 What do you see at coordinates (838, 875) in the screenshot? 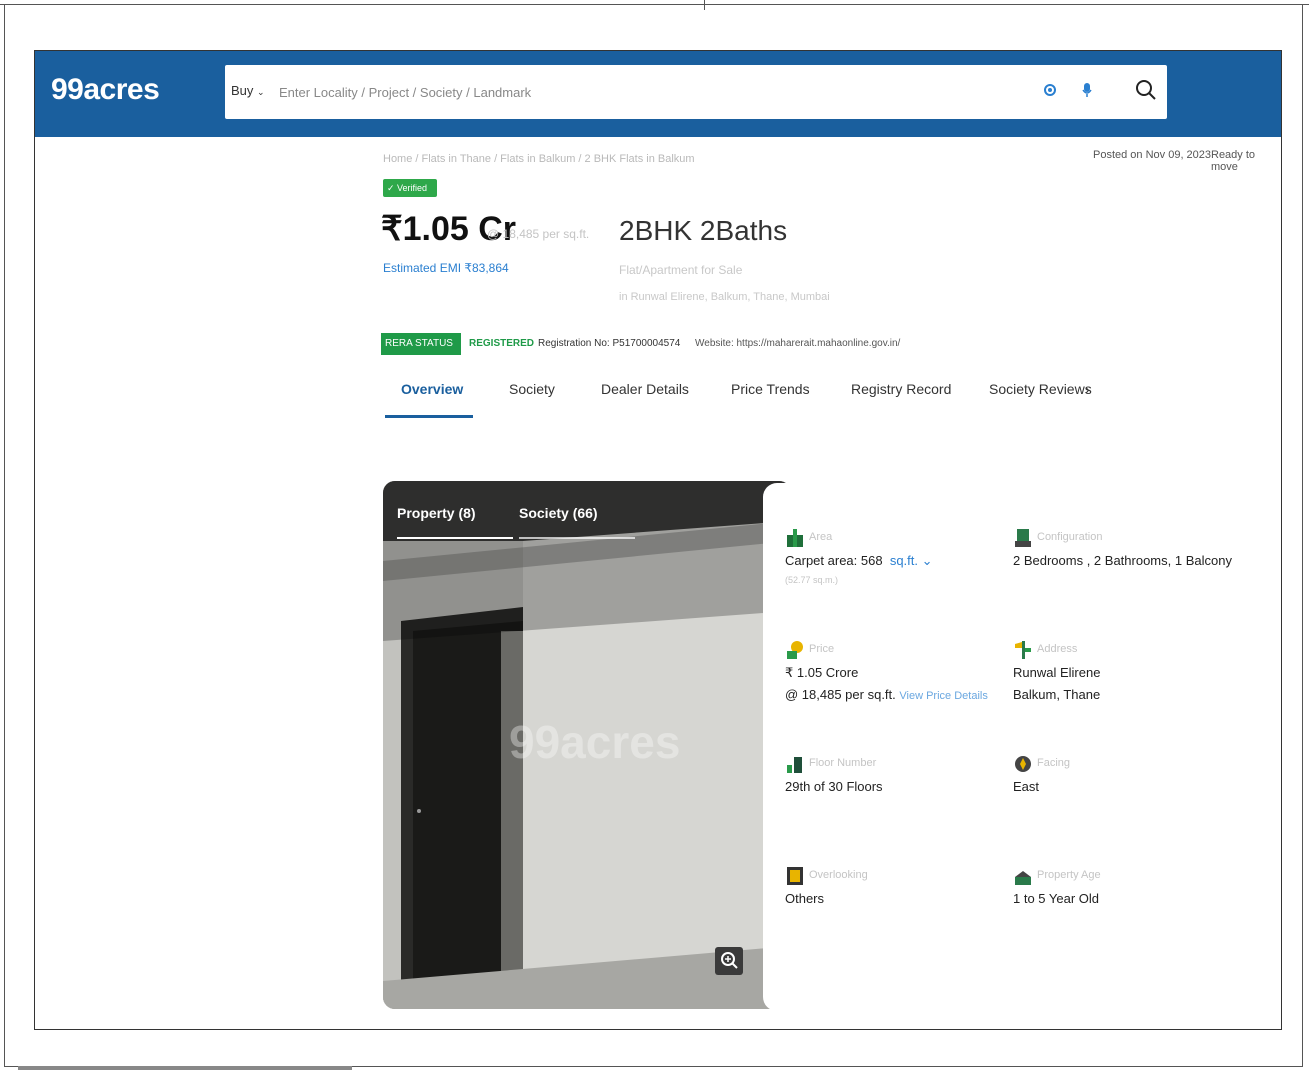
I see `overlooking-label: Overlooking` at bounding box center [838, 875].